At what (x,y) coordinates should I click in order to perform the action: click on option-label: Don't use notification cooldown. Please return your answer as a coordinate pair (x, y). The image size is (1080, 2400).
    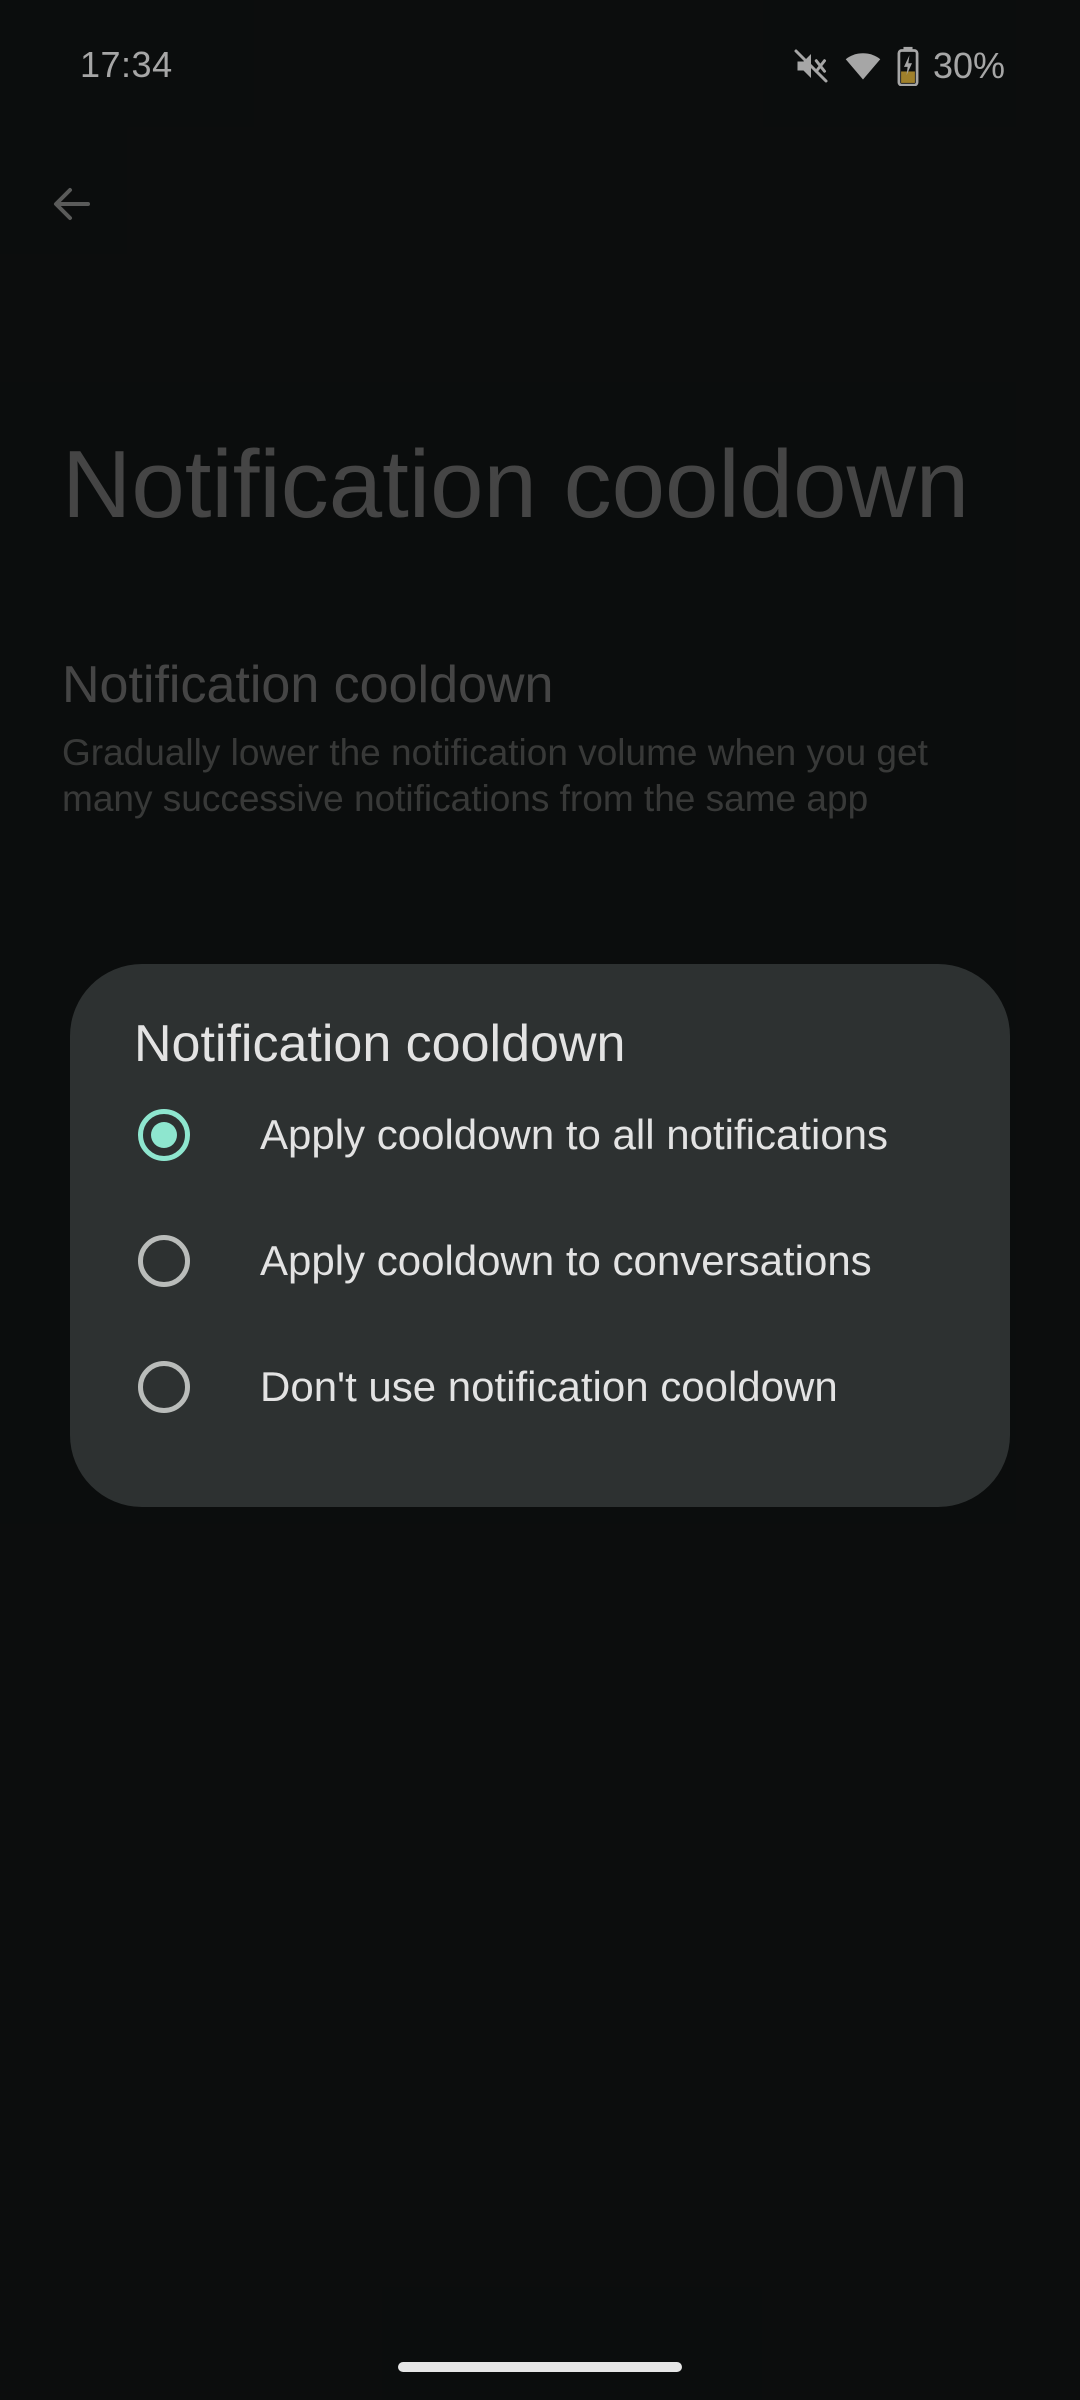
    Looking at the image, I should click on (549, 1386).